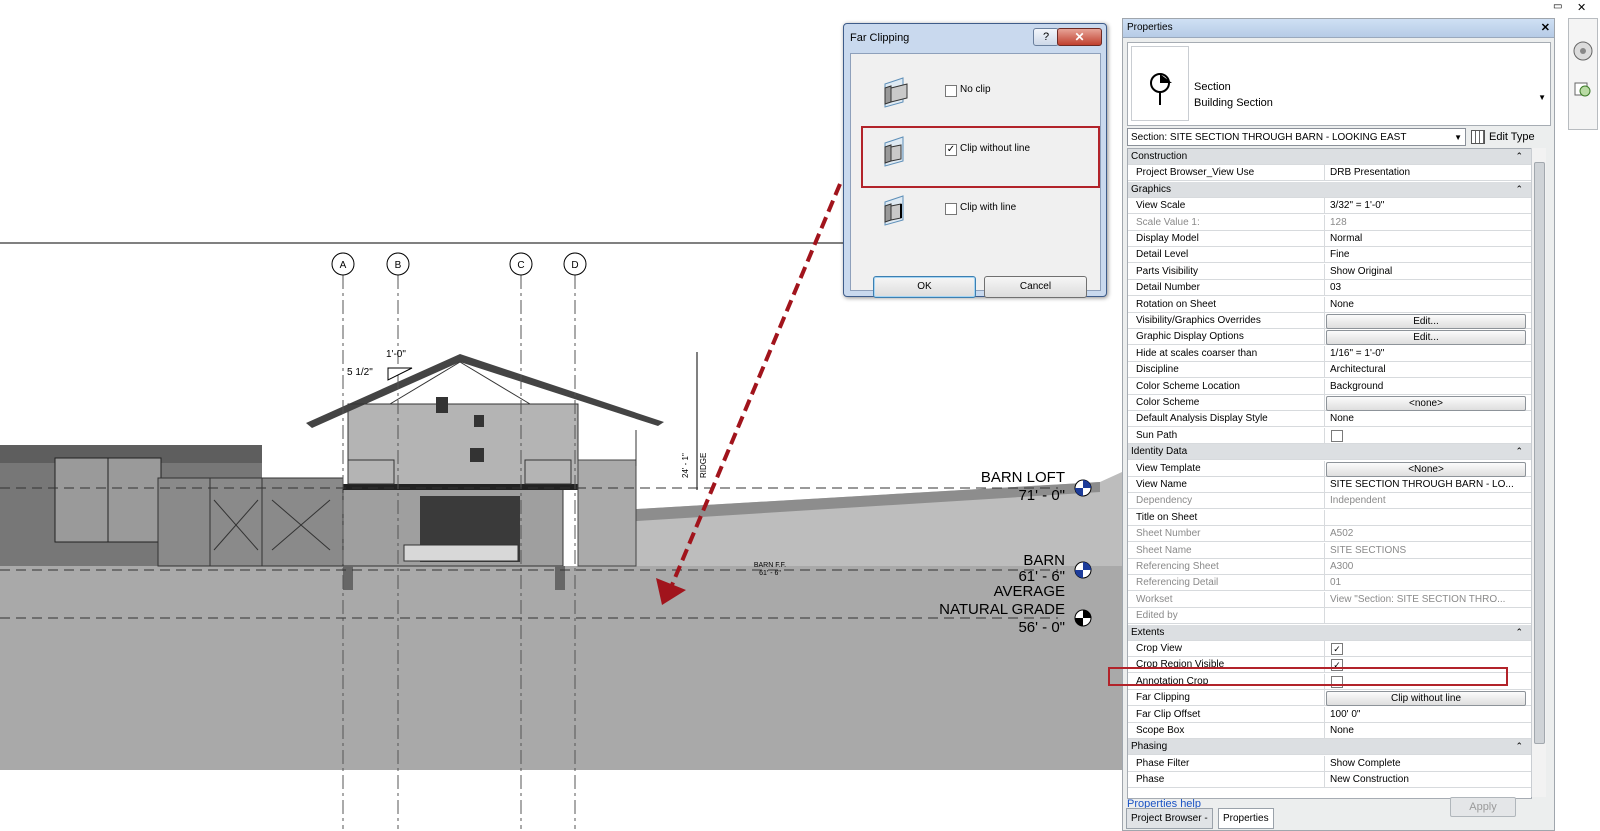 This screenshot has height=831, width=1600. Describe the element at coordinates (1226, 616) in the screenshot. I see `property-name: Edited by` at that location.